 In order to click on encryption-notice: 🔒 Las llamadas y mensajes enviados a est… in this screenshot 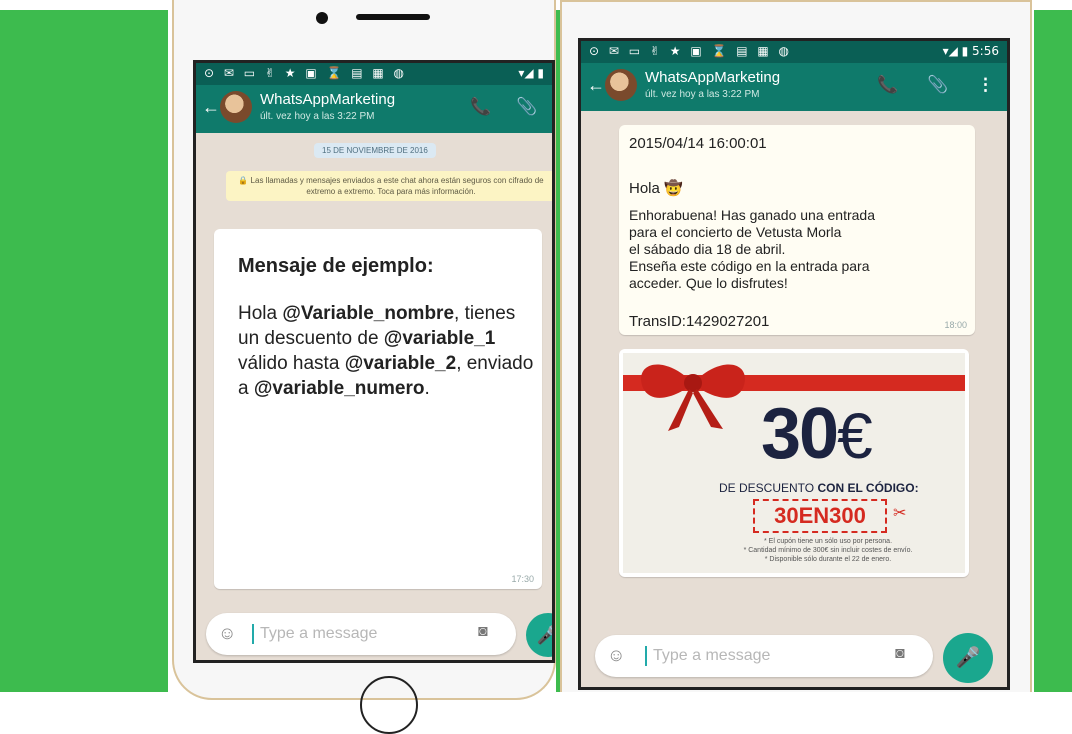, I will do `click(389, 186)`.